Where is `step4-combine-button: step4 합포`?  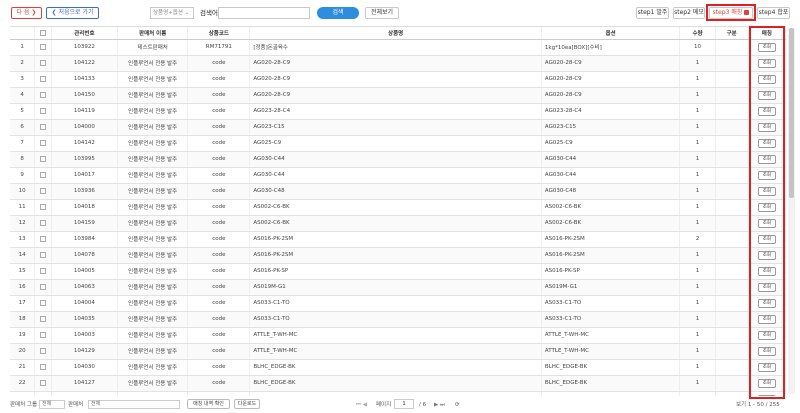
step4-combine-button: step4 합포 is located at coordinates (773, 13).